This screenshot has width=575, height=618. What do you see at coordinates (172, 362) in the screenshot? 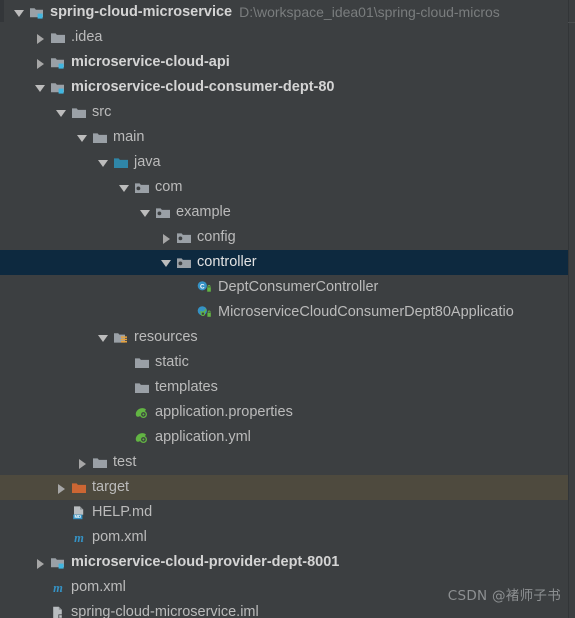
I see `tree-row-label: static` at bounding box center [172, 362].